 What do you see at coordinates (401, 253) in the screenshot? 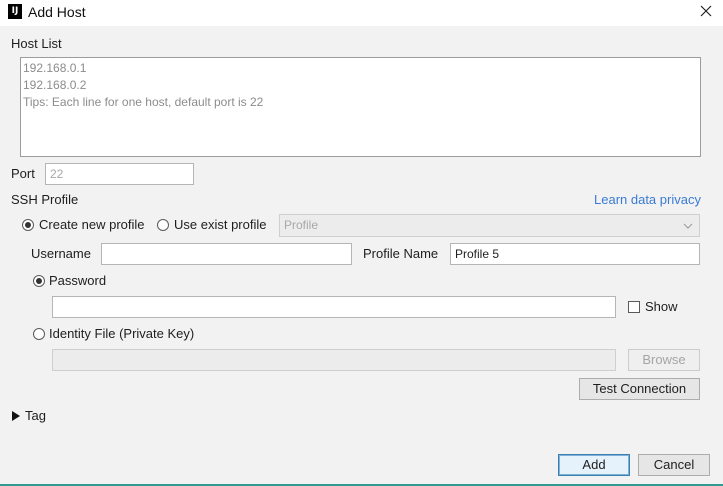
I see `profile-name-label: Profile Name` at bounding box center [401, 253].